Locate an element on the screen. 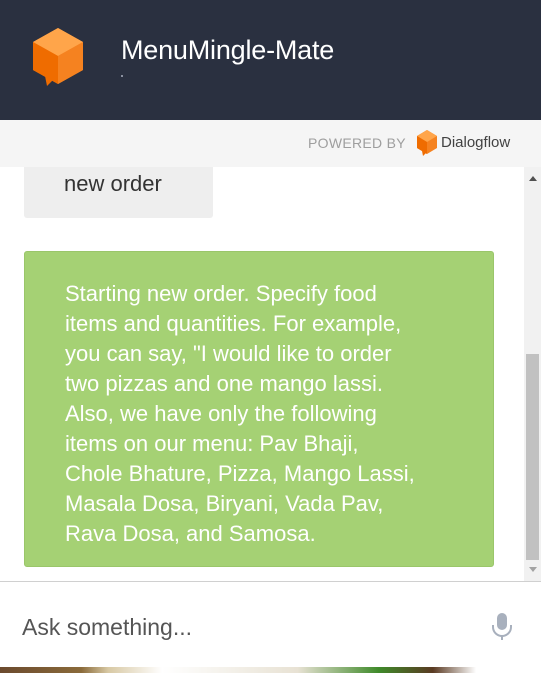  scroll-thumb is located at coordinates (532, 457).